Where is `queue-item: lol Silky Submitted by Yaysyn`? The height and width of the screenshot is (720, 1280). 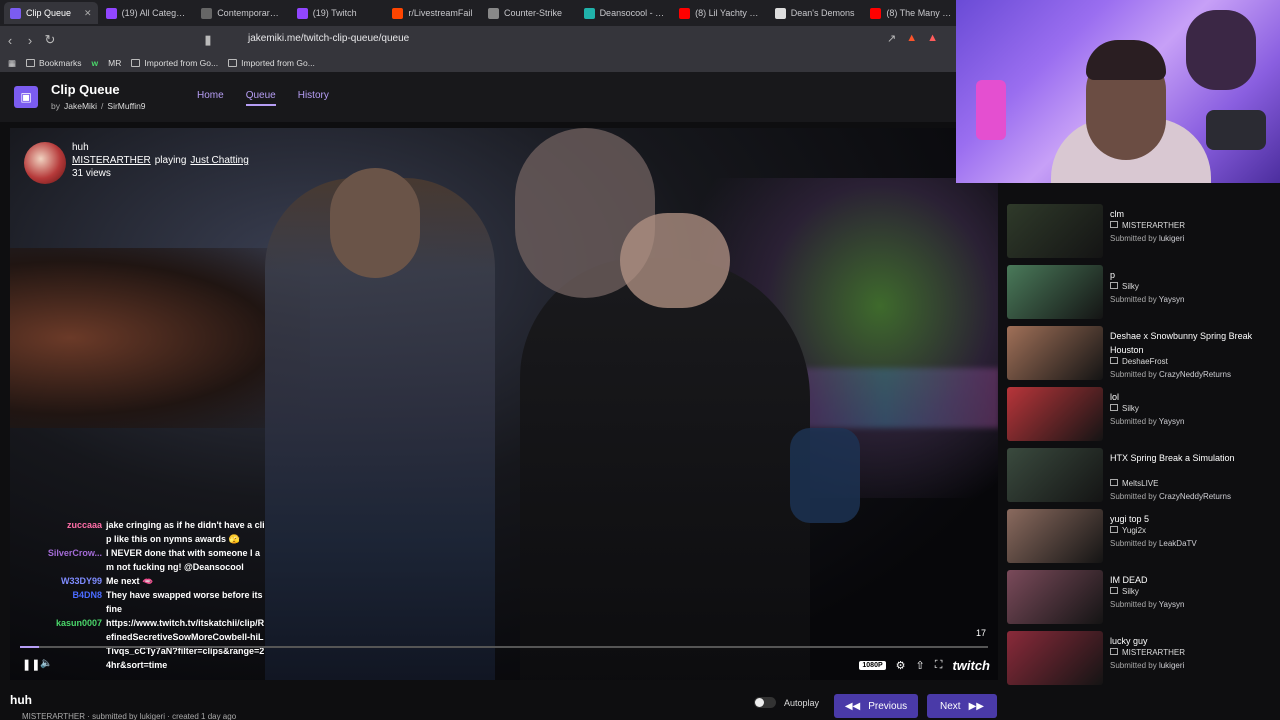 queue-item: lol Silky Submitted by Yaysyn is located at coordinates (1137, 415).